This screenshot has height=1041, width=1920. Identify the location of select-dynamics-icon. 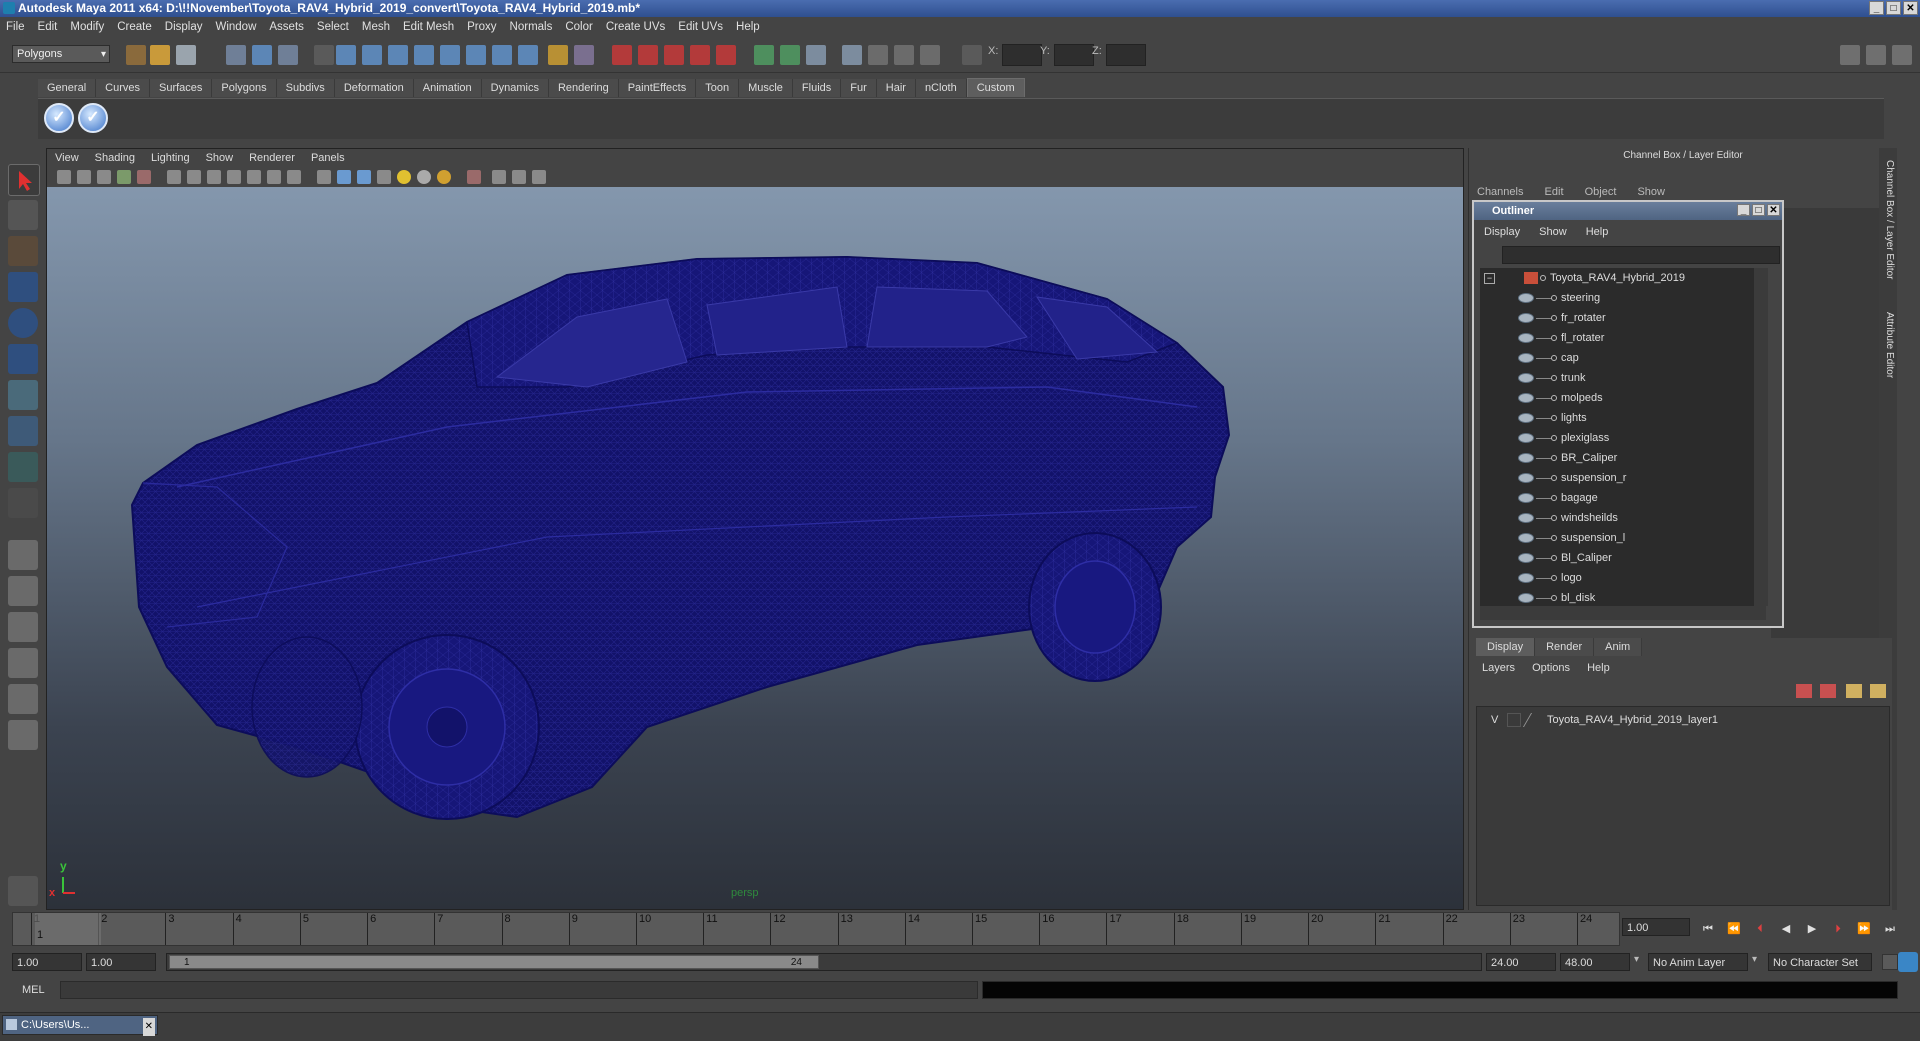
(476, 55).